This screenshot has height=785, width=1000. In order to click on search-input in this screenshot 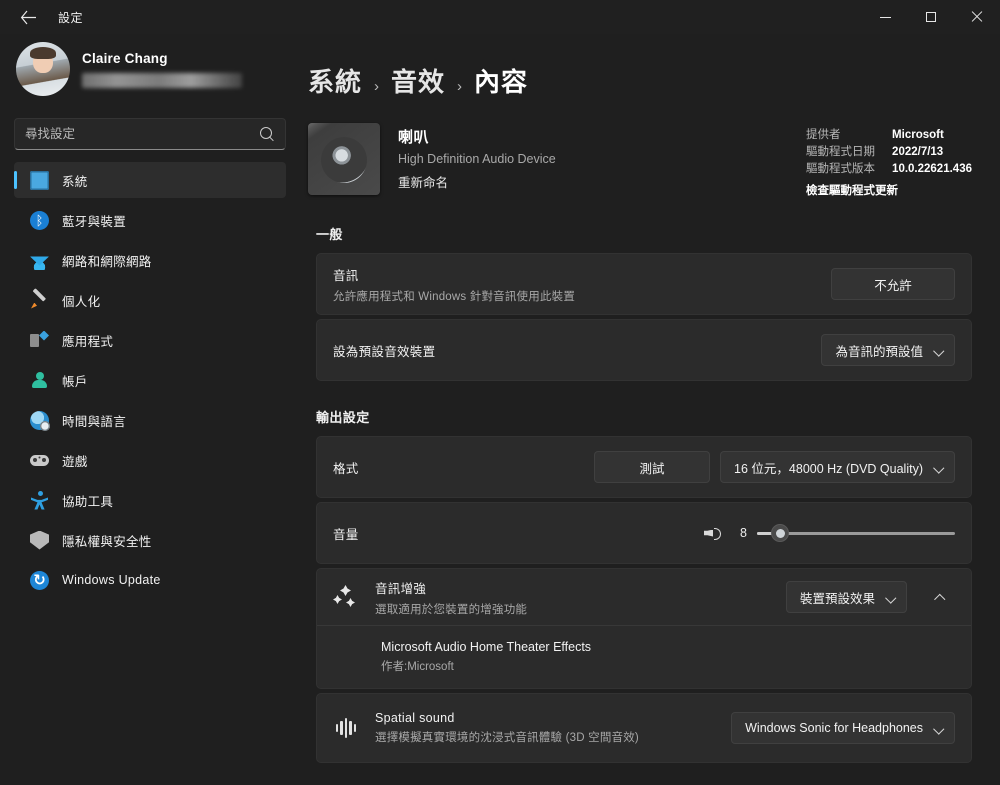, I will do `click(142, 134)`.